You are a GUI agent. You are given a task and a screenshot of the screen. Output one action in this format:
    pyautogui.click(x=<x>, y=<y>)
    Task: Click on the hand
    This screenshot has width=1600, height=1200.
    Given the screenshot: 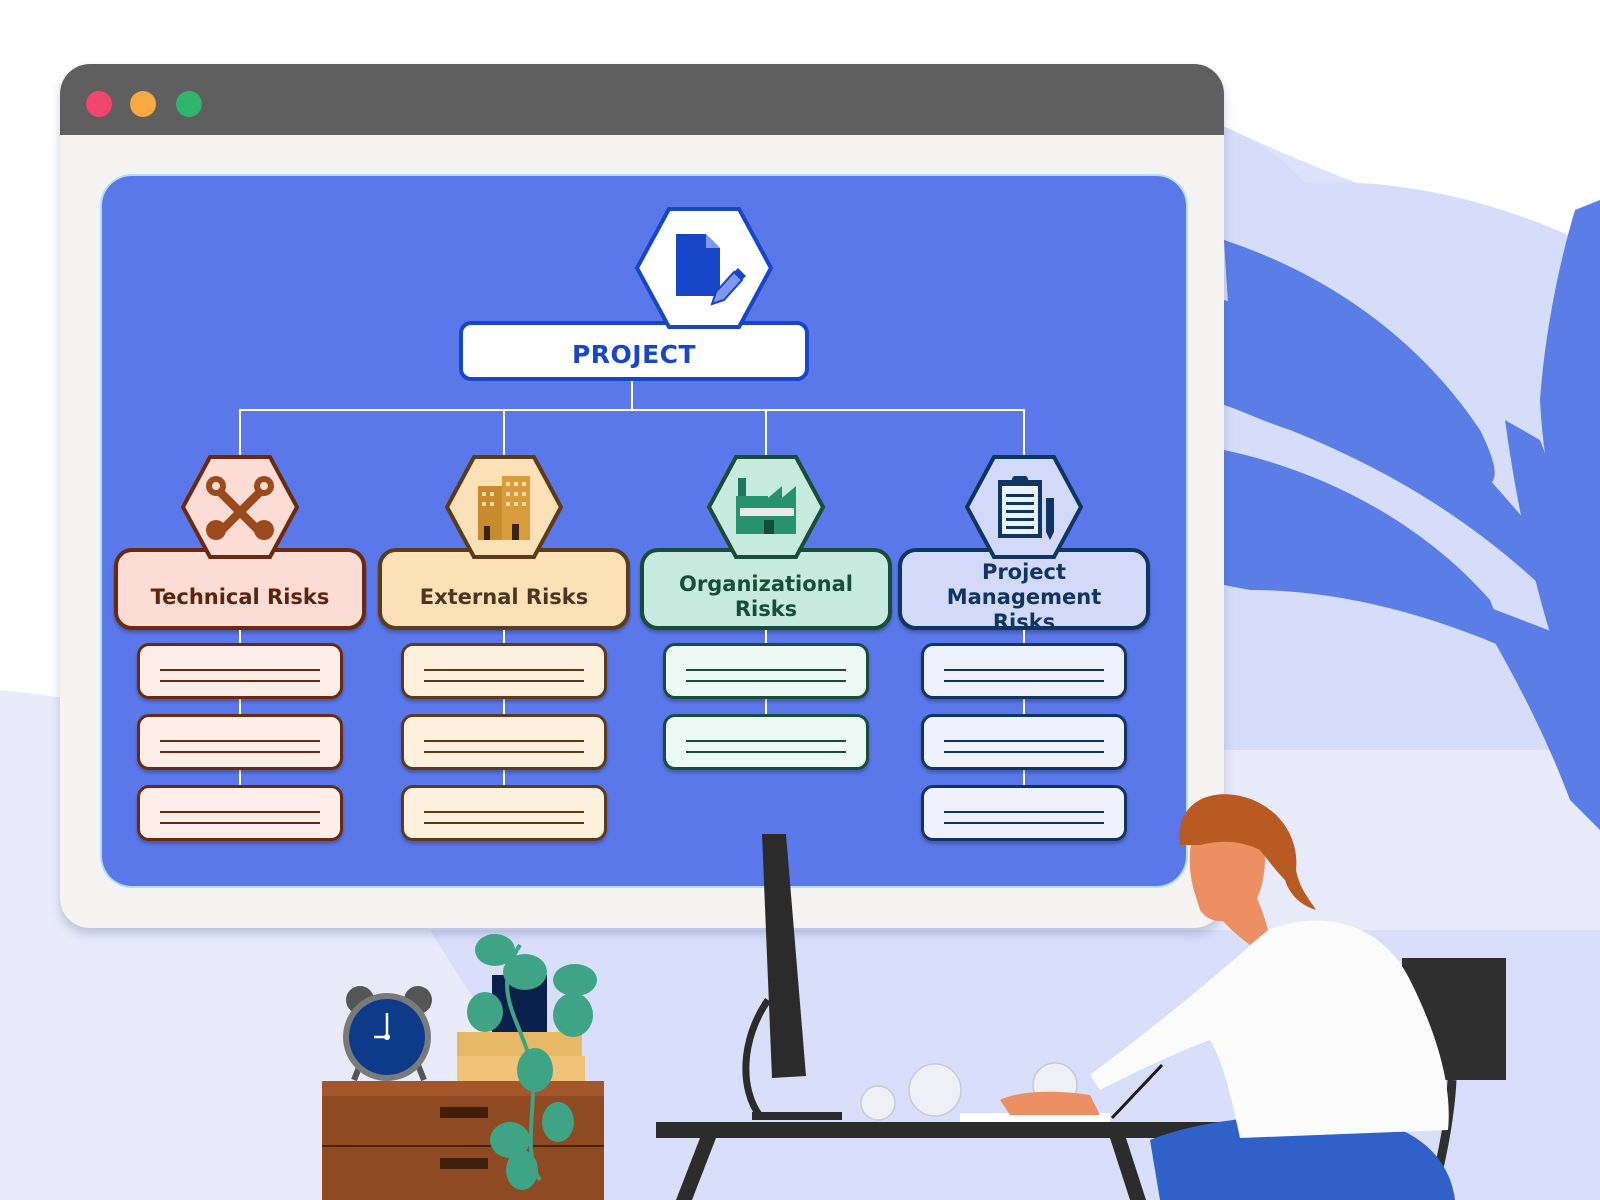 What is the action you would take?
    pyautogui.click(x=1050, y=1103)
    